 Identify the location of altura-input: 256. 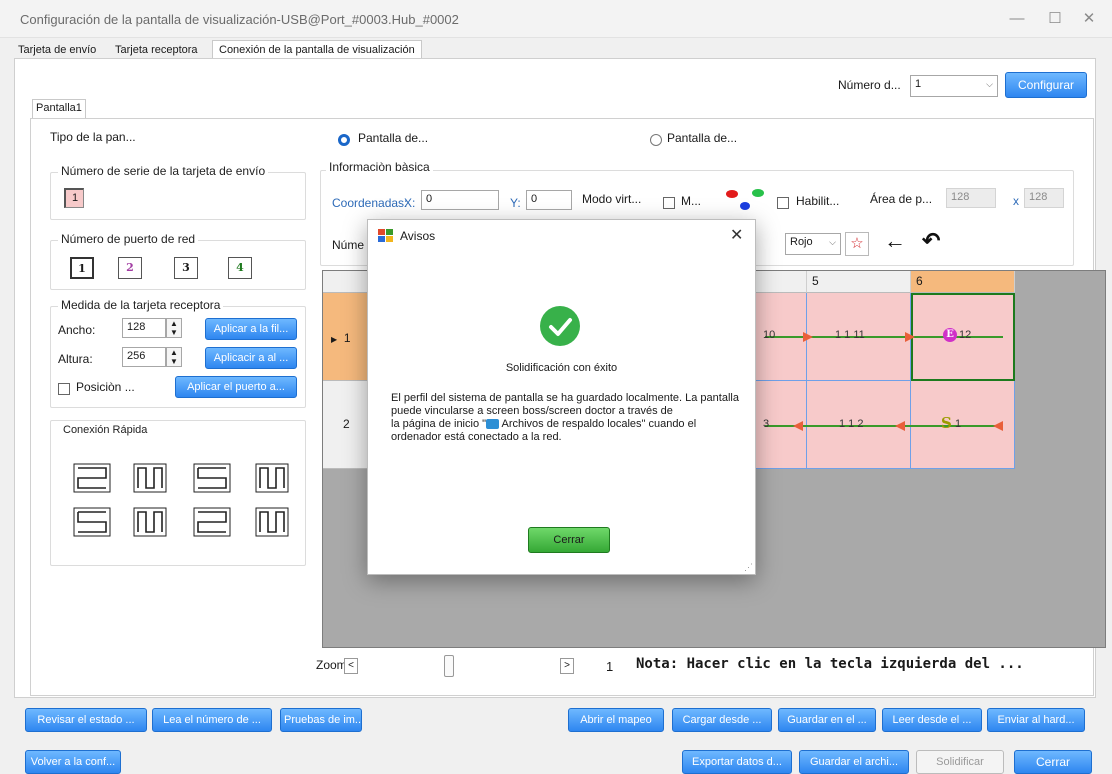
(144, 357).